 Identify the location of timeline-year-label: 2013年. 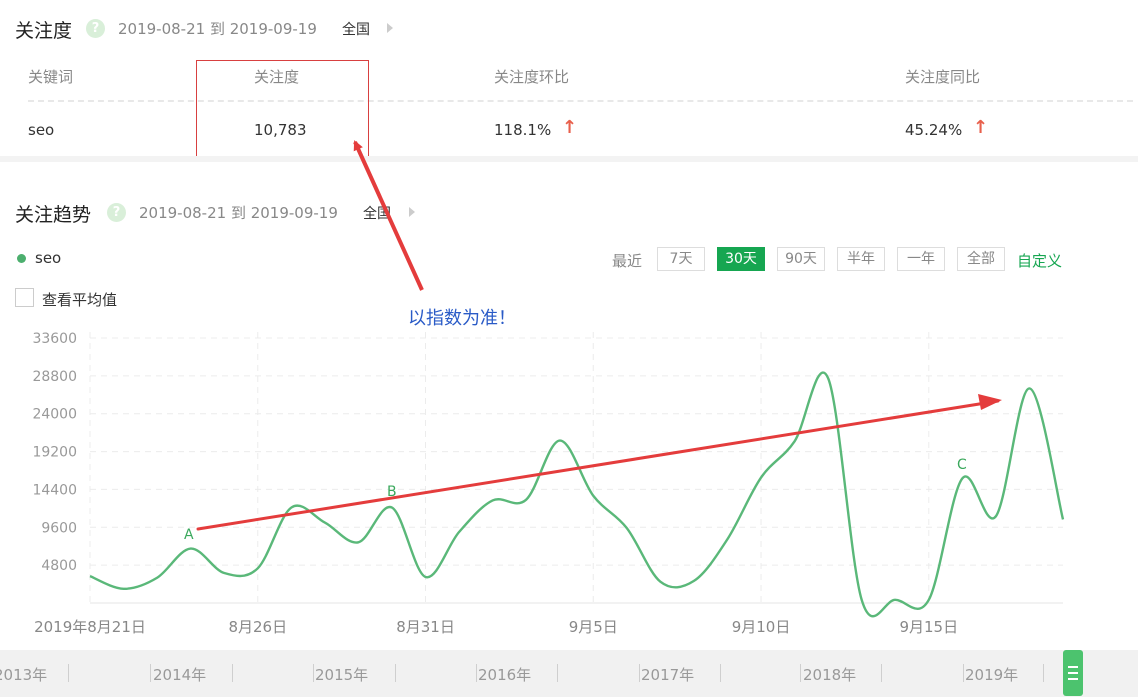
(24, 675).